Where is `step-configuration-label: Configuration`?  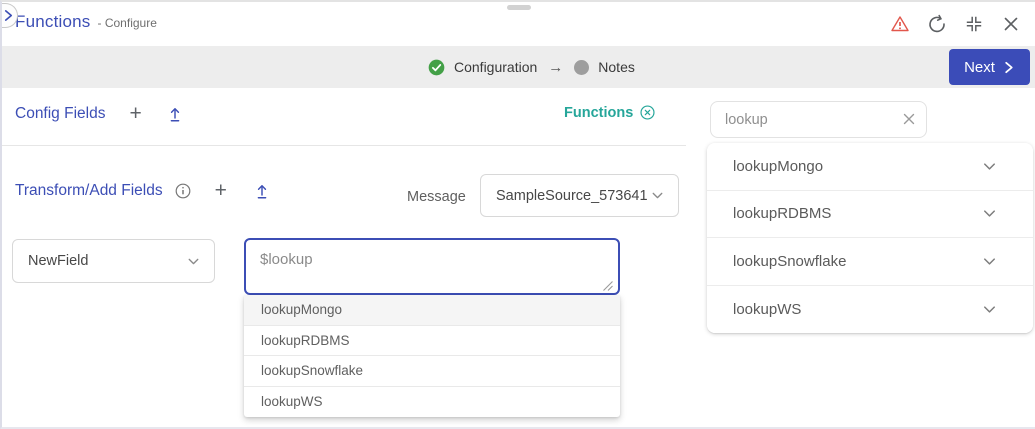
step-configuration-label: Configuration is located at coordinates (496, 67).